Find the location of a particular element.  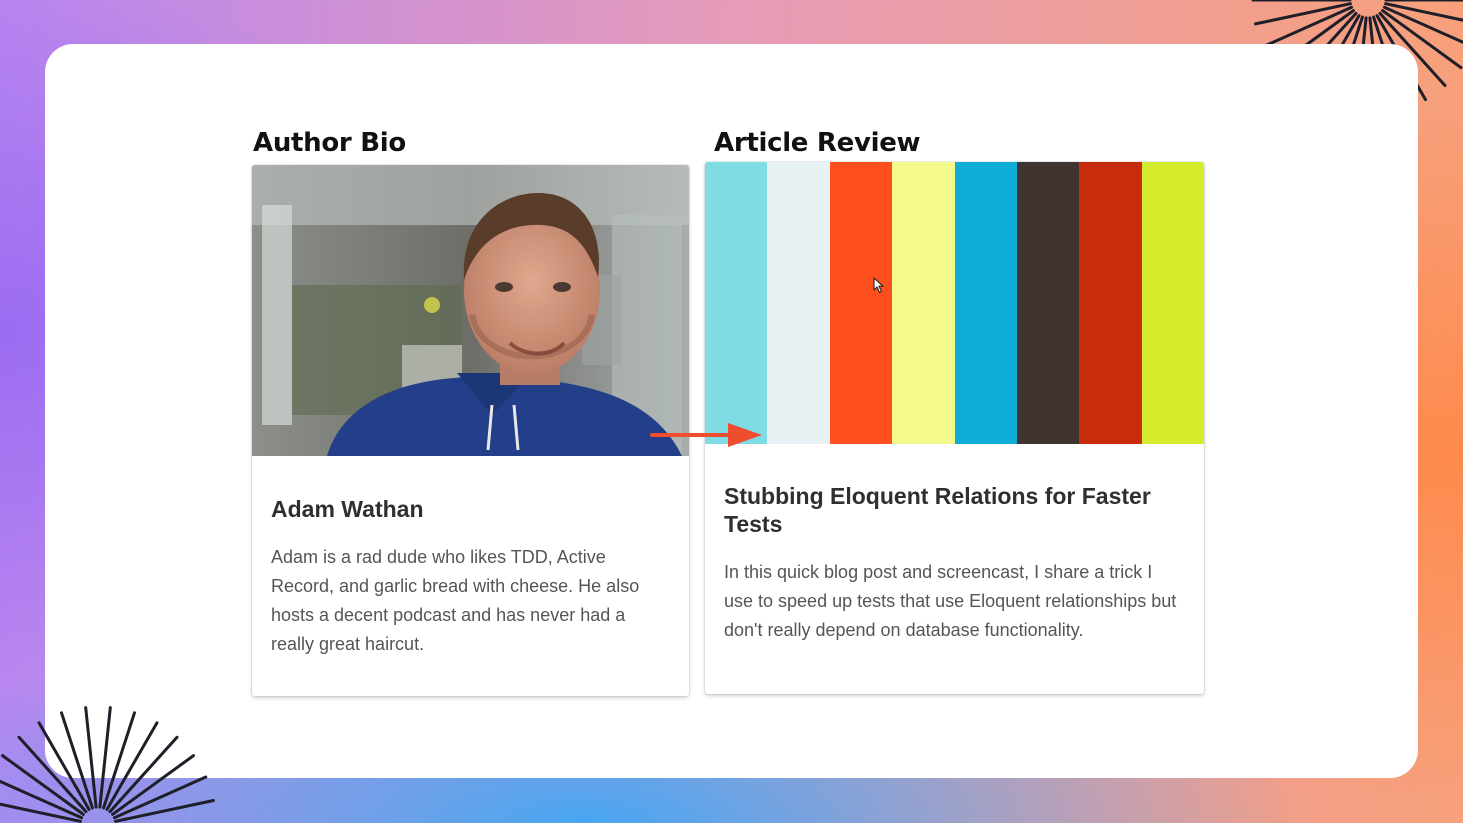

author-photo is located at coordinates (470, 310).